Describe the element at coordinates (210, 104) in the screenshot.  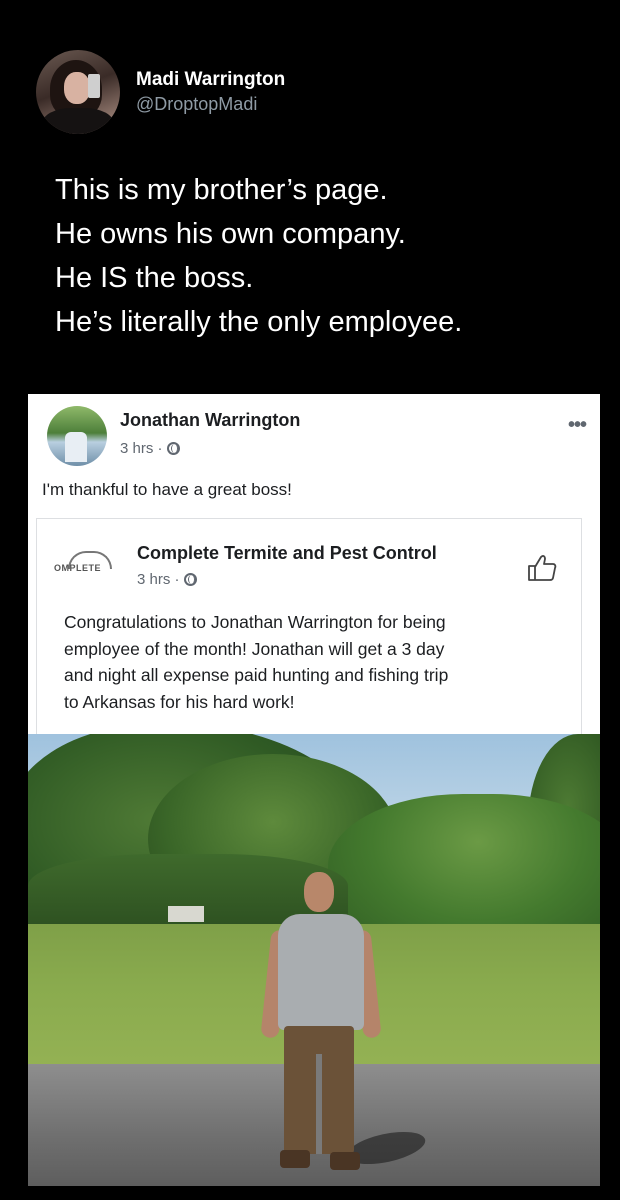
I see `user-handle: @DroptopMadi` at that location.